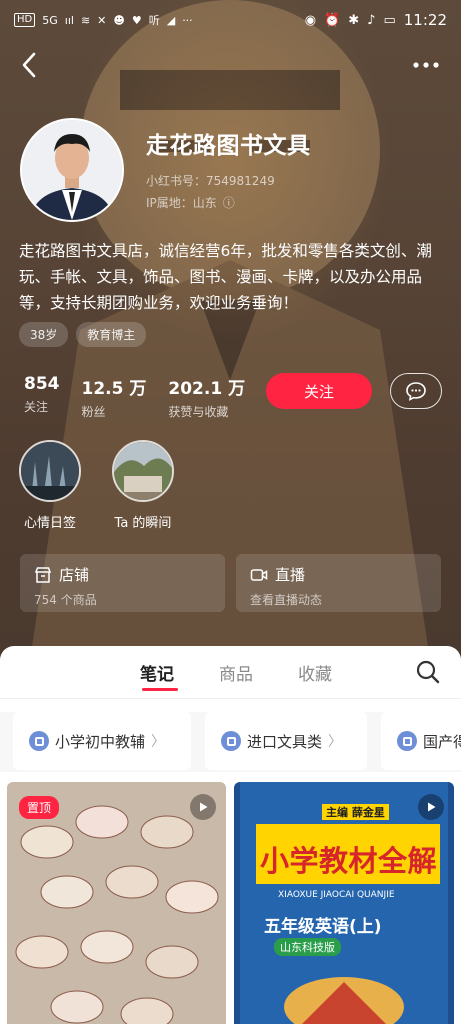 The height and width of the screenshot is (1024, 461). I want to click on tabs-divider, so click(230, 698).